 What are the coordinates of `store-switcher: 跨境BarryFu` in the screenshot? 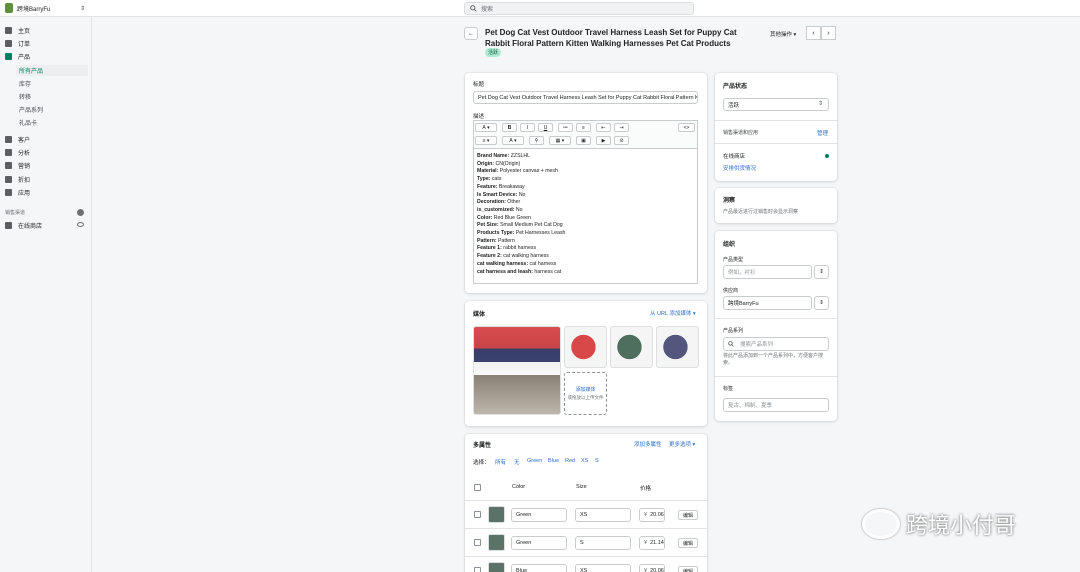 It's located at (27, 8).